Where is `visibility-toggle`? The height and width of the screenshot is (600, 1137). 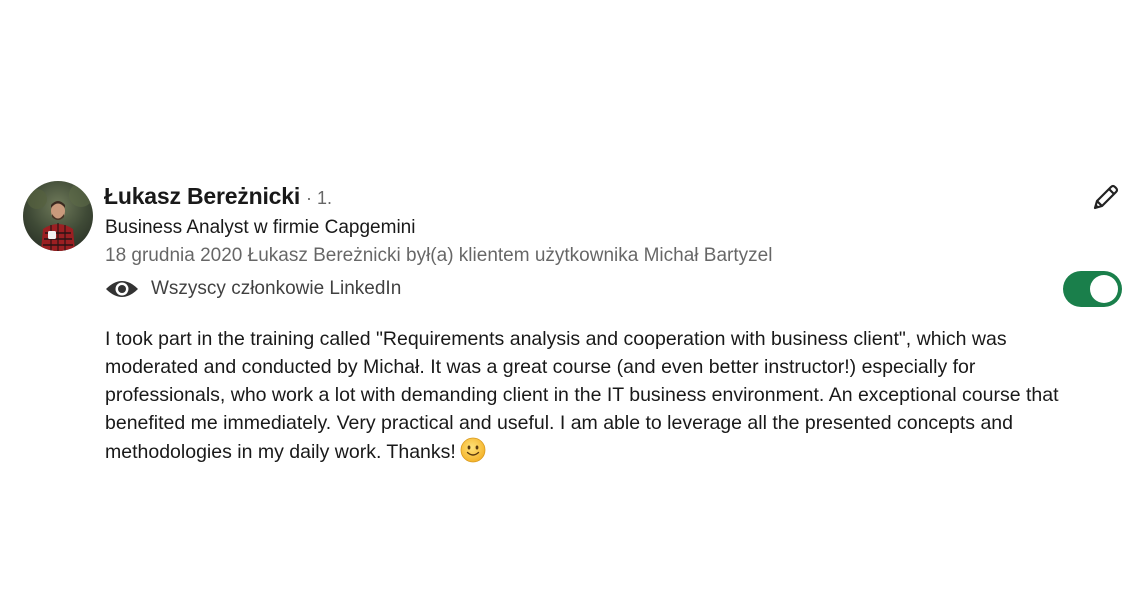 visibility-toggle is located at coordinates (1092, 289).